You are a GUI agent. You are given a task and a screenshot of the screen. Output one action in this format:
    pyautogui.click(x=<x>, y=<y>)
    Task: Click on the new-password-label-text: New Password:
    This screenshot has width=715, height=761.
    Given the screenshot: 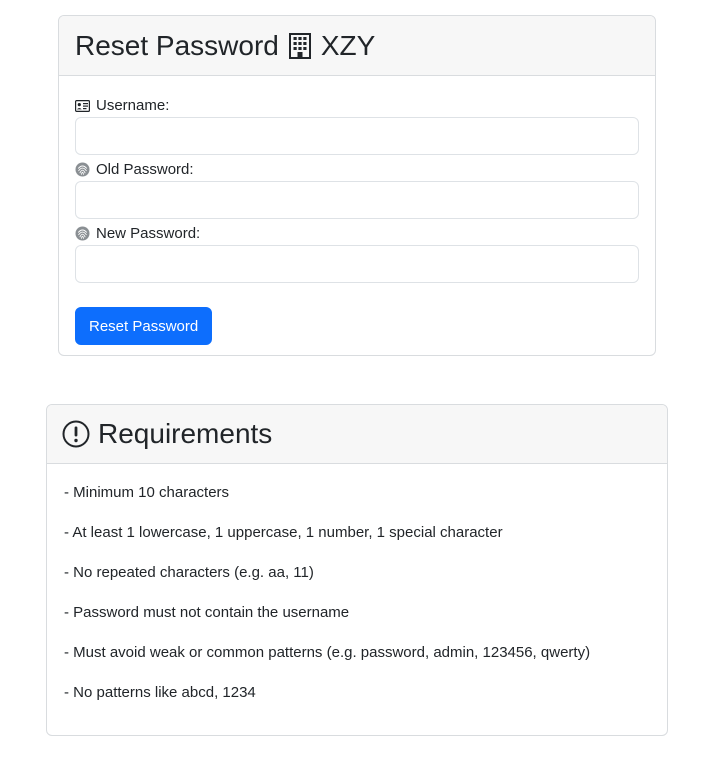 What is the action you would take?
    pyautogui.click(x=148, y=233)
    